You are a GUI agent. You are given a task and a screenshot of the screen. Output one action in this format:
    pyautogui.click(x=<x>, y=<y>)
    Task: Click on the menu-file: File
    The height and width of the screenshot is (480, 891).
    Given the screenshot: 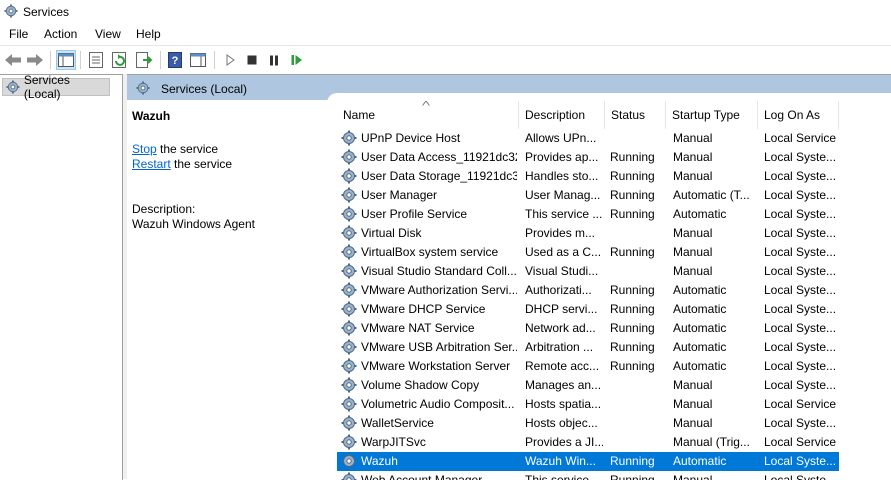 What is the action you would take?
    pyautogui.click(x=18, y=34)
    